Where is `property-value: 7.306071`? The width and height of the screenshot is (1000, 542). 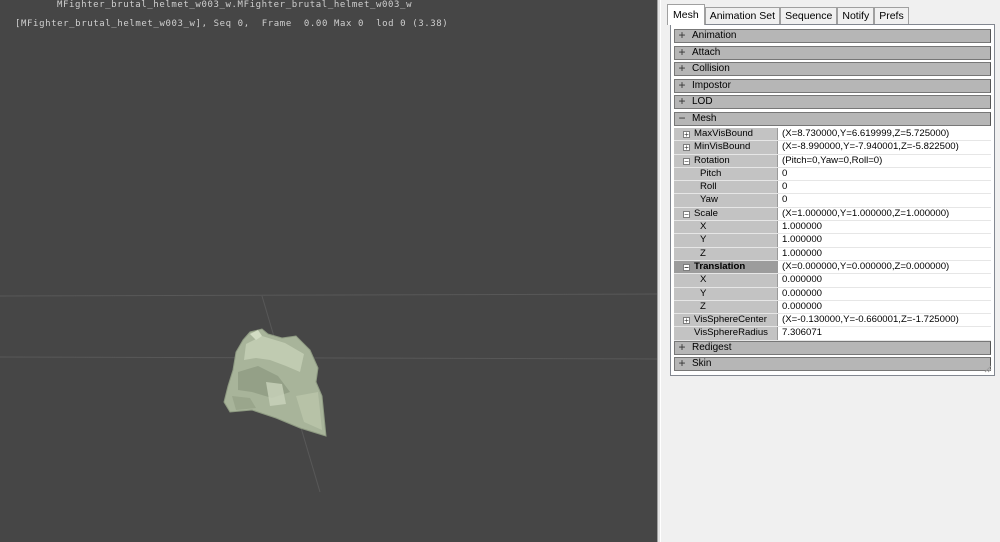
property-value: 7.306071 is located at coordinates (802, 333).